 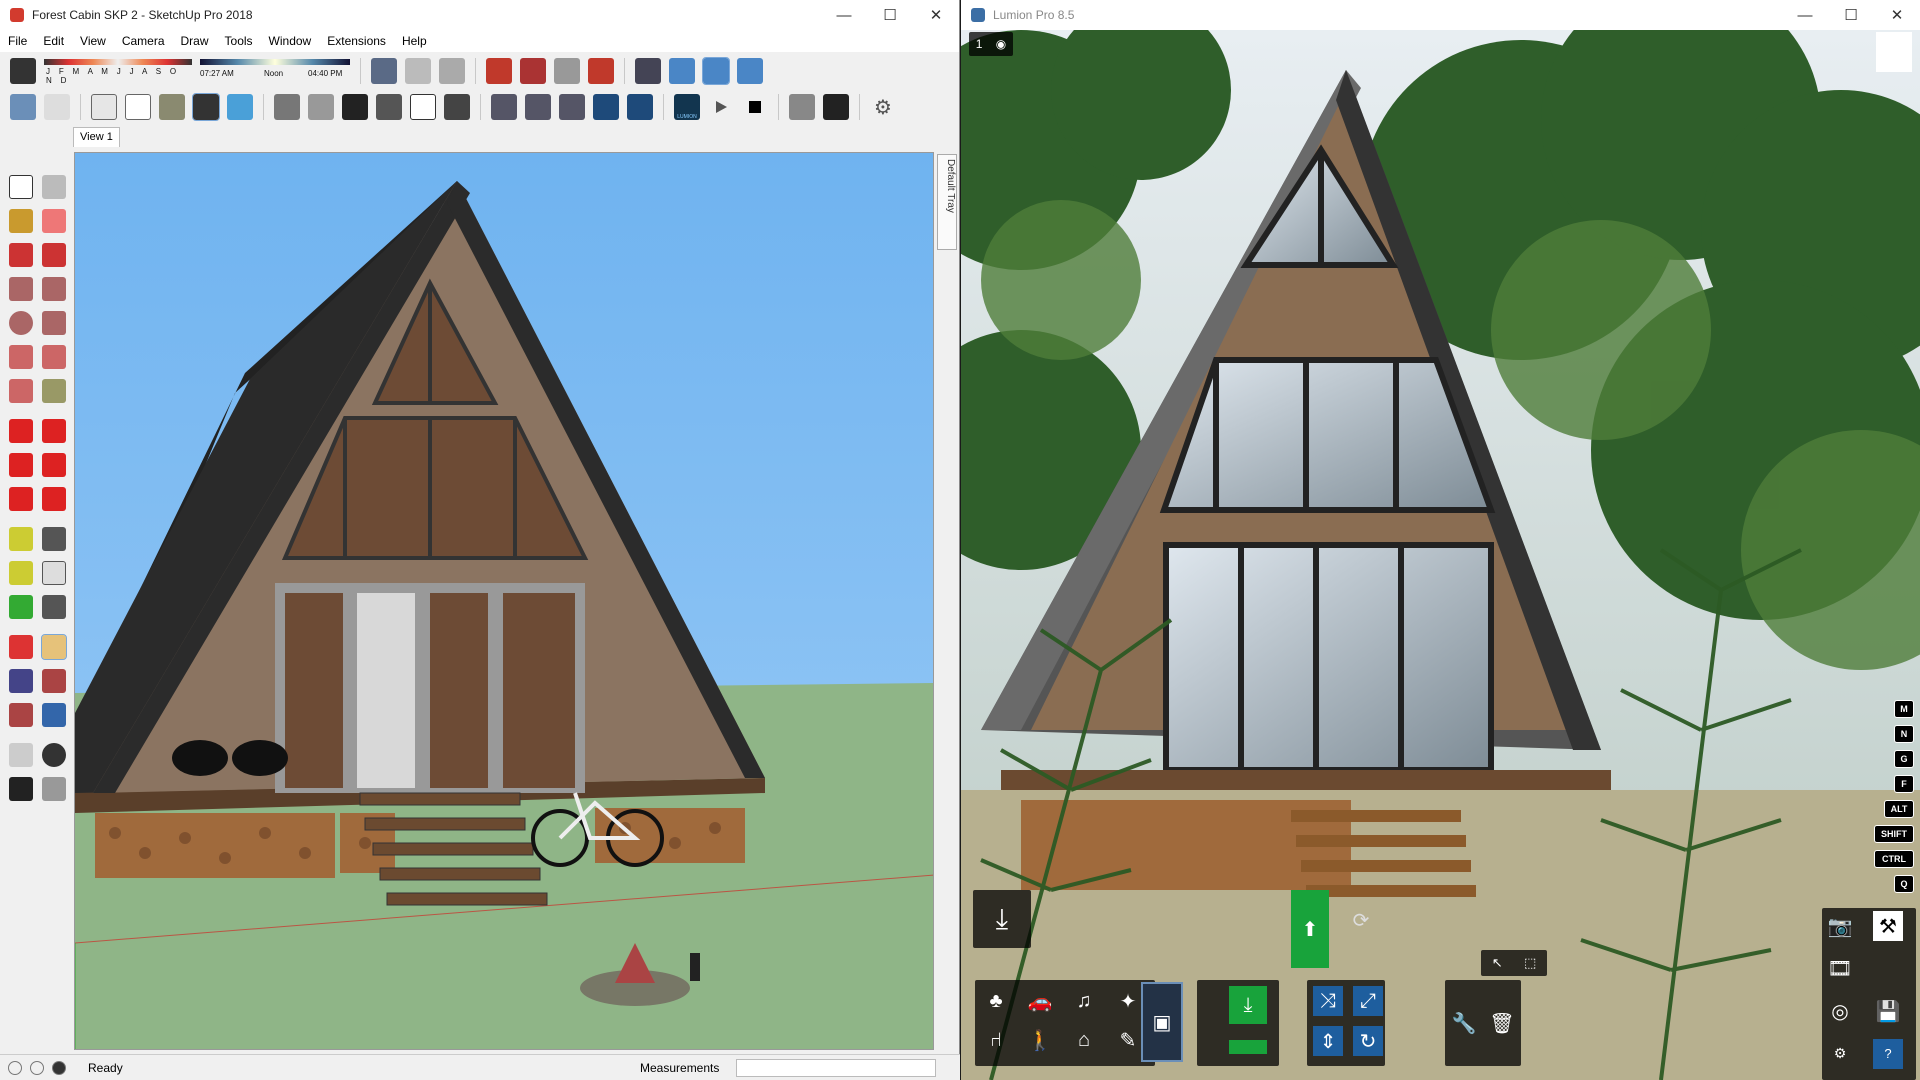 I want to click on tape-measure-icon, so click(x=20, y=539).